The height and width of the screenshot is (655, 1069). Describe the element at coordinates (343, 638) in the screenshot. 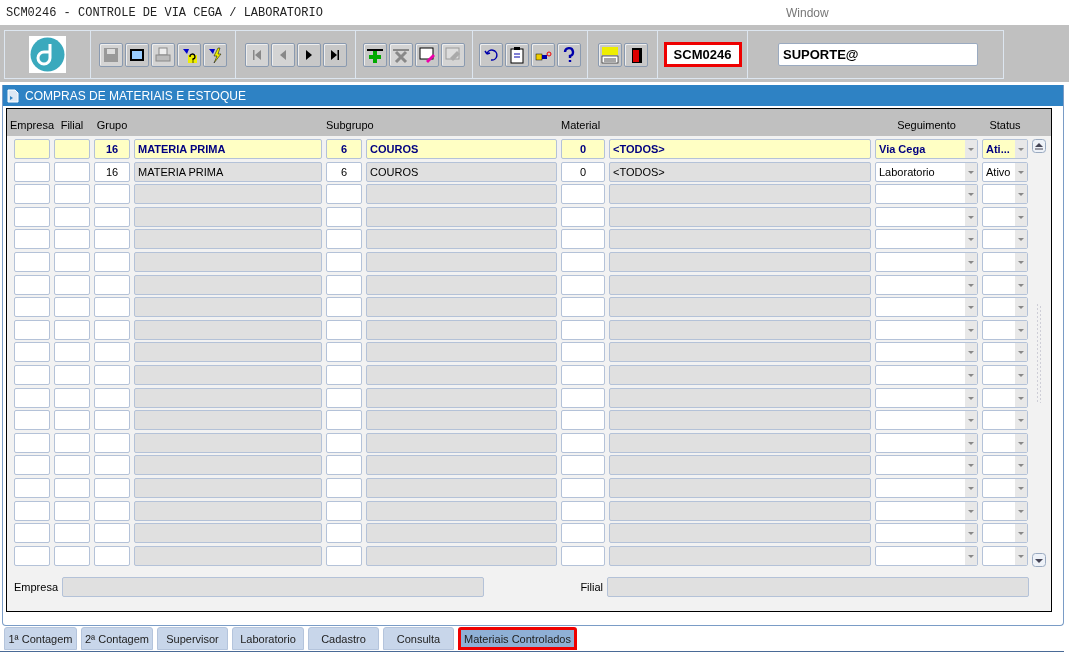

I see `tab: Cadastro` at that location.